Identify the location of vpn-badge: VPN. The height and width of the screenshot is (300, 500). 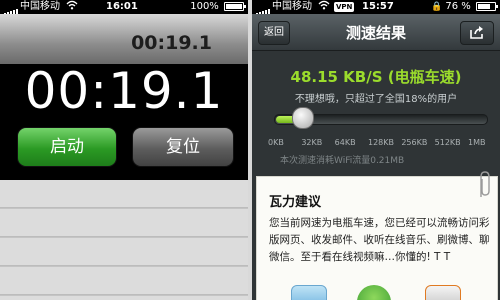
(344, 7).